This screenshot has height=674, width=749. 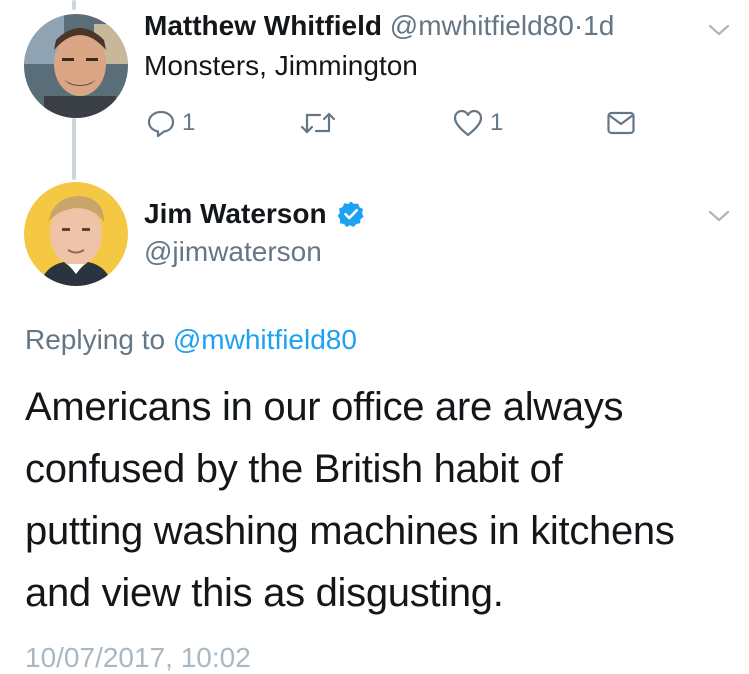 I want to click on reply-icon, so click(x=161, y=124).